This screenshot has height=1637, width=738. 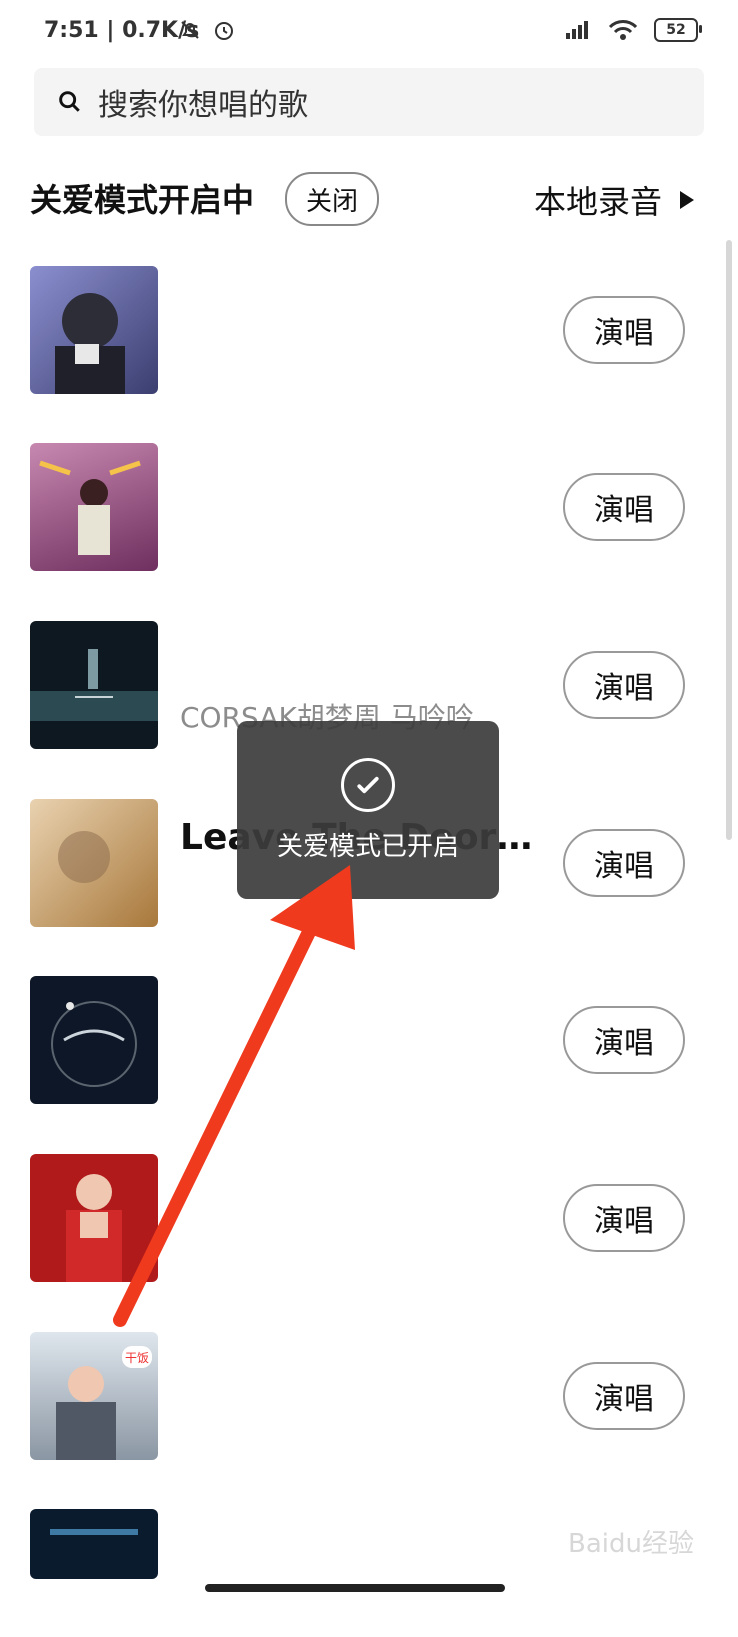 What do you see at coordinates (355, 1588) in the screenshot?
I see `home-indicator` at bounding box center [355, 1588].